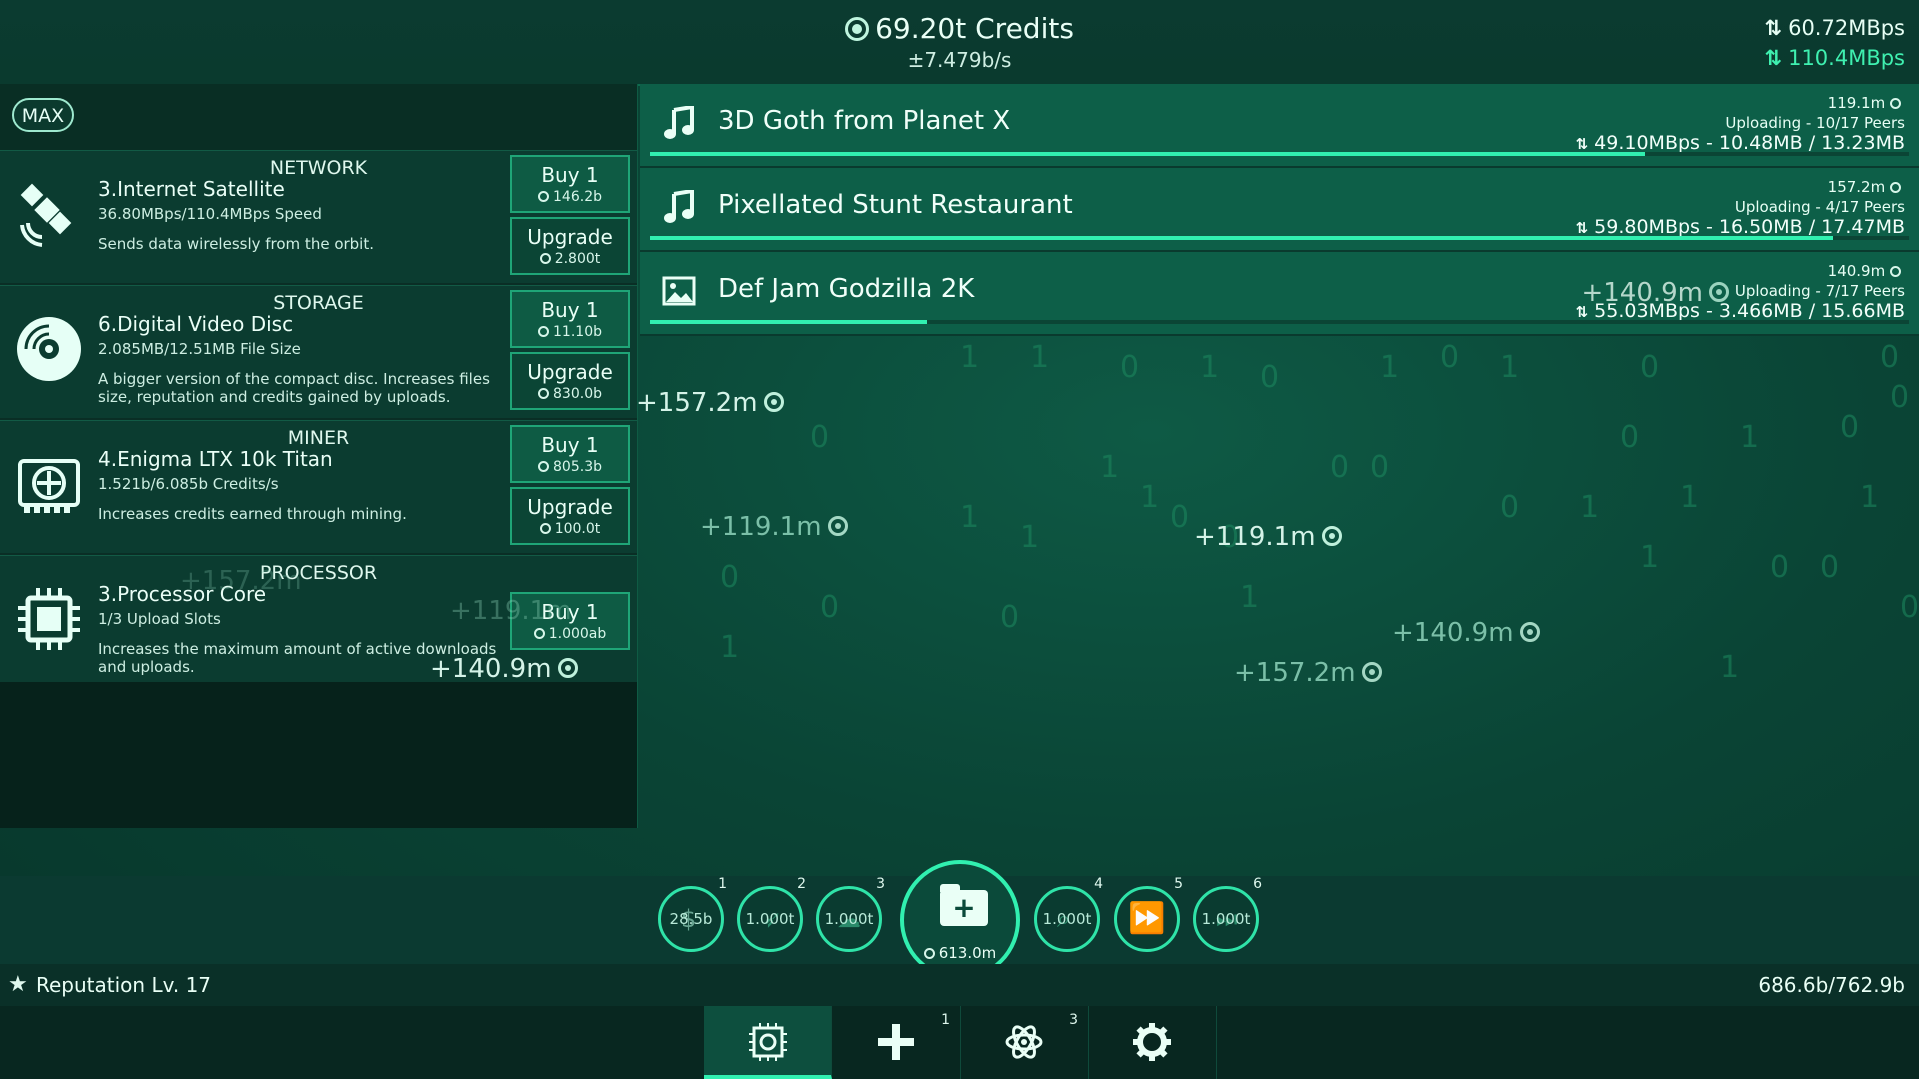 Image resolution: width=1919 pixels, height=1079 pixels. I want to click on credits-rate: ±7.479b/s, so click(959, 60).